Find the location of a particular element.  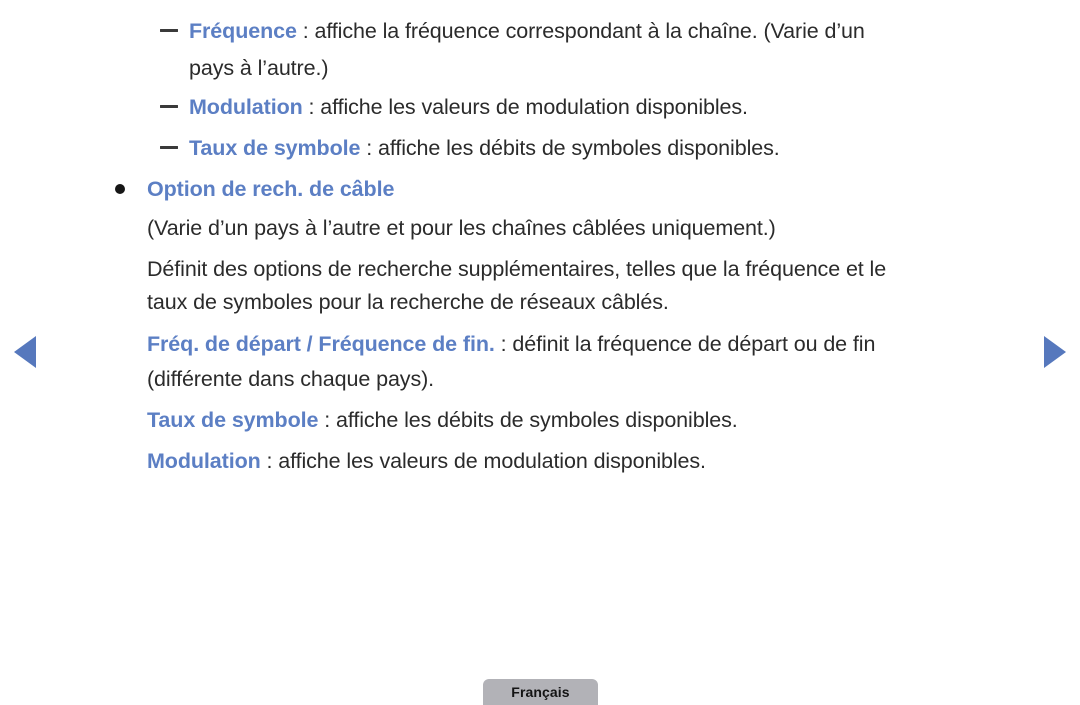

language-tab-label: Français is located at coordinates (540, 692).